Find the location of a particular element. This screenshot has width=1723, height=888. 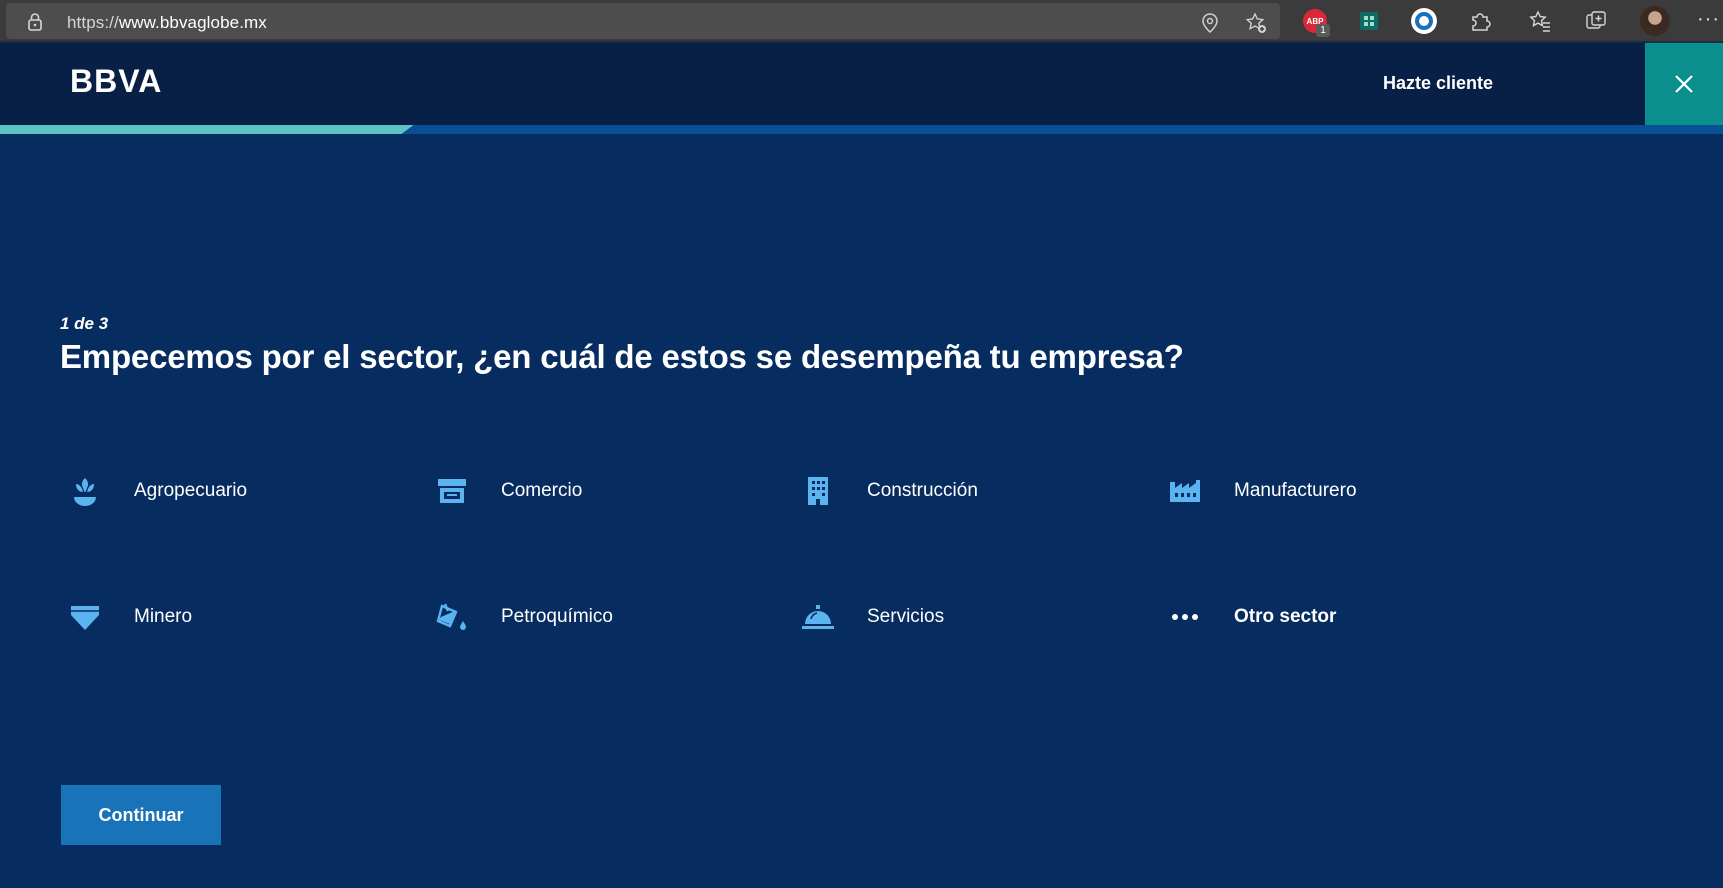

address-bar: https://www.bbvaglobe.mx is located at coordinates (643, 21).